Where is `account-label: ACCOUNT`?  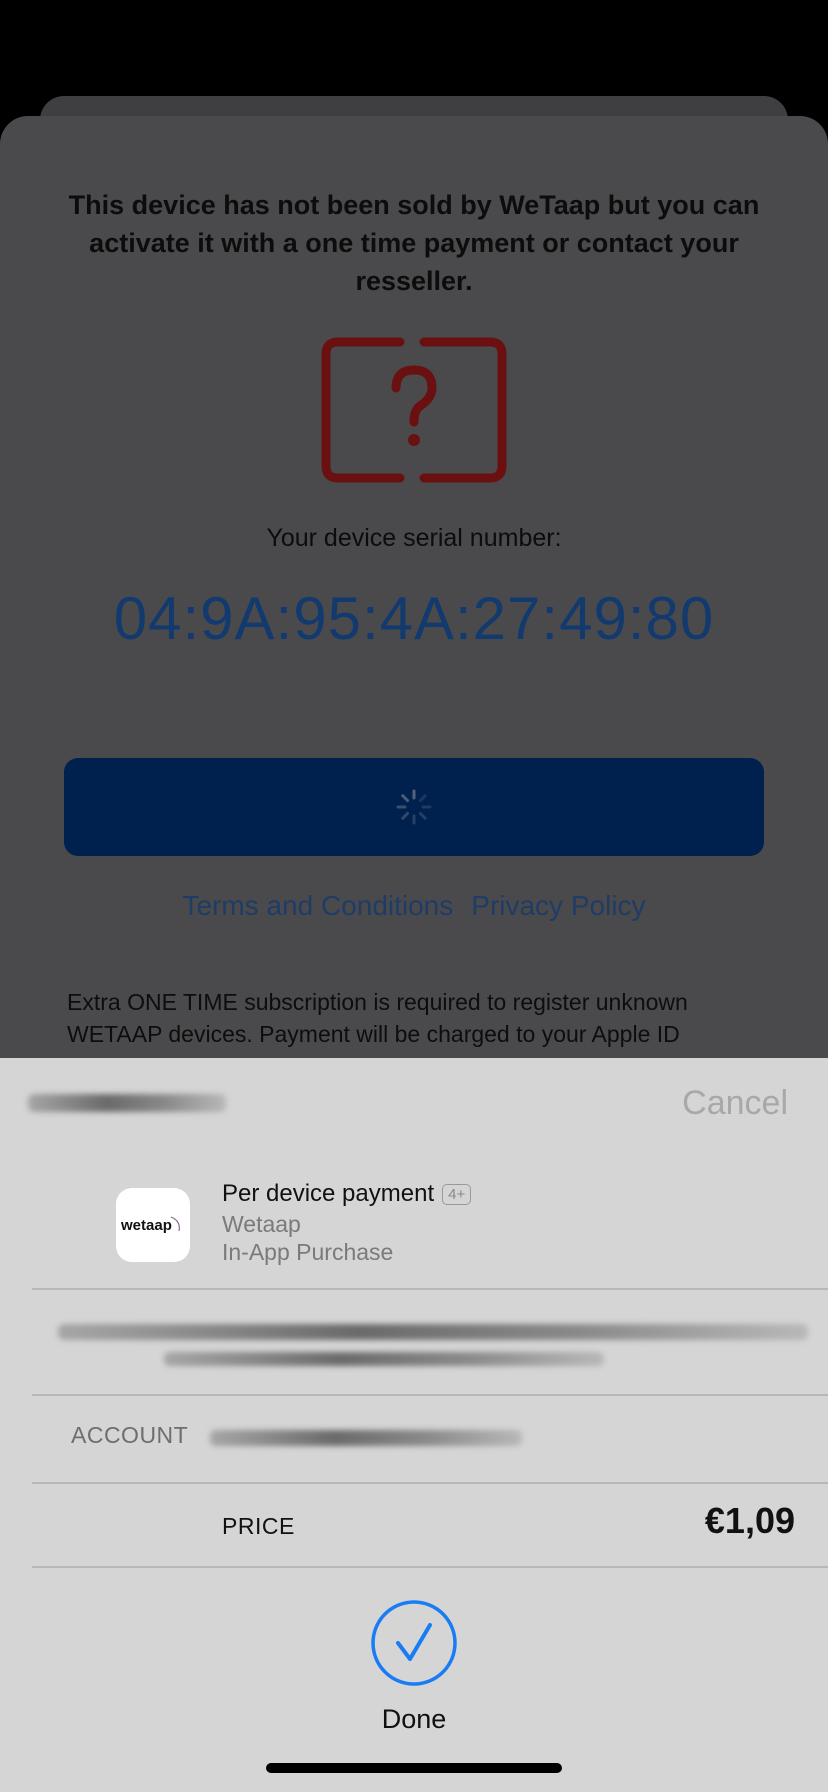 account-label: ACCOUNT is located at coordinates (130, 1435).